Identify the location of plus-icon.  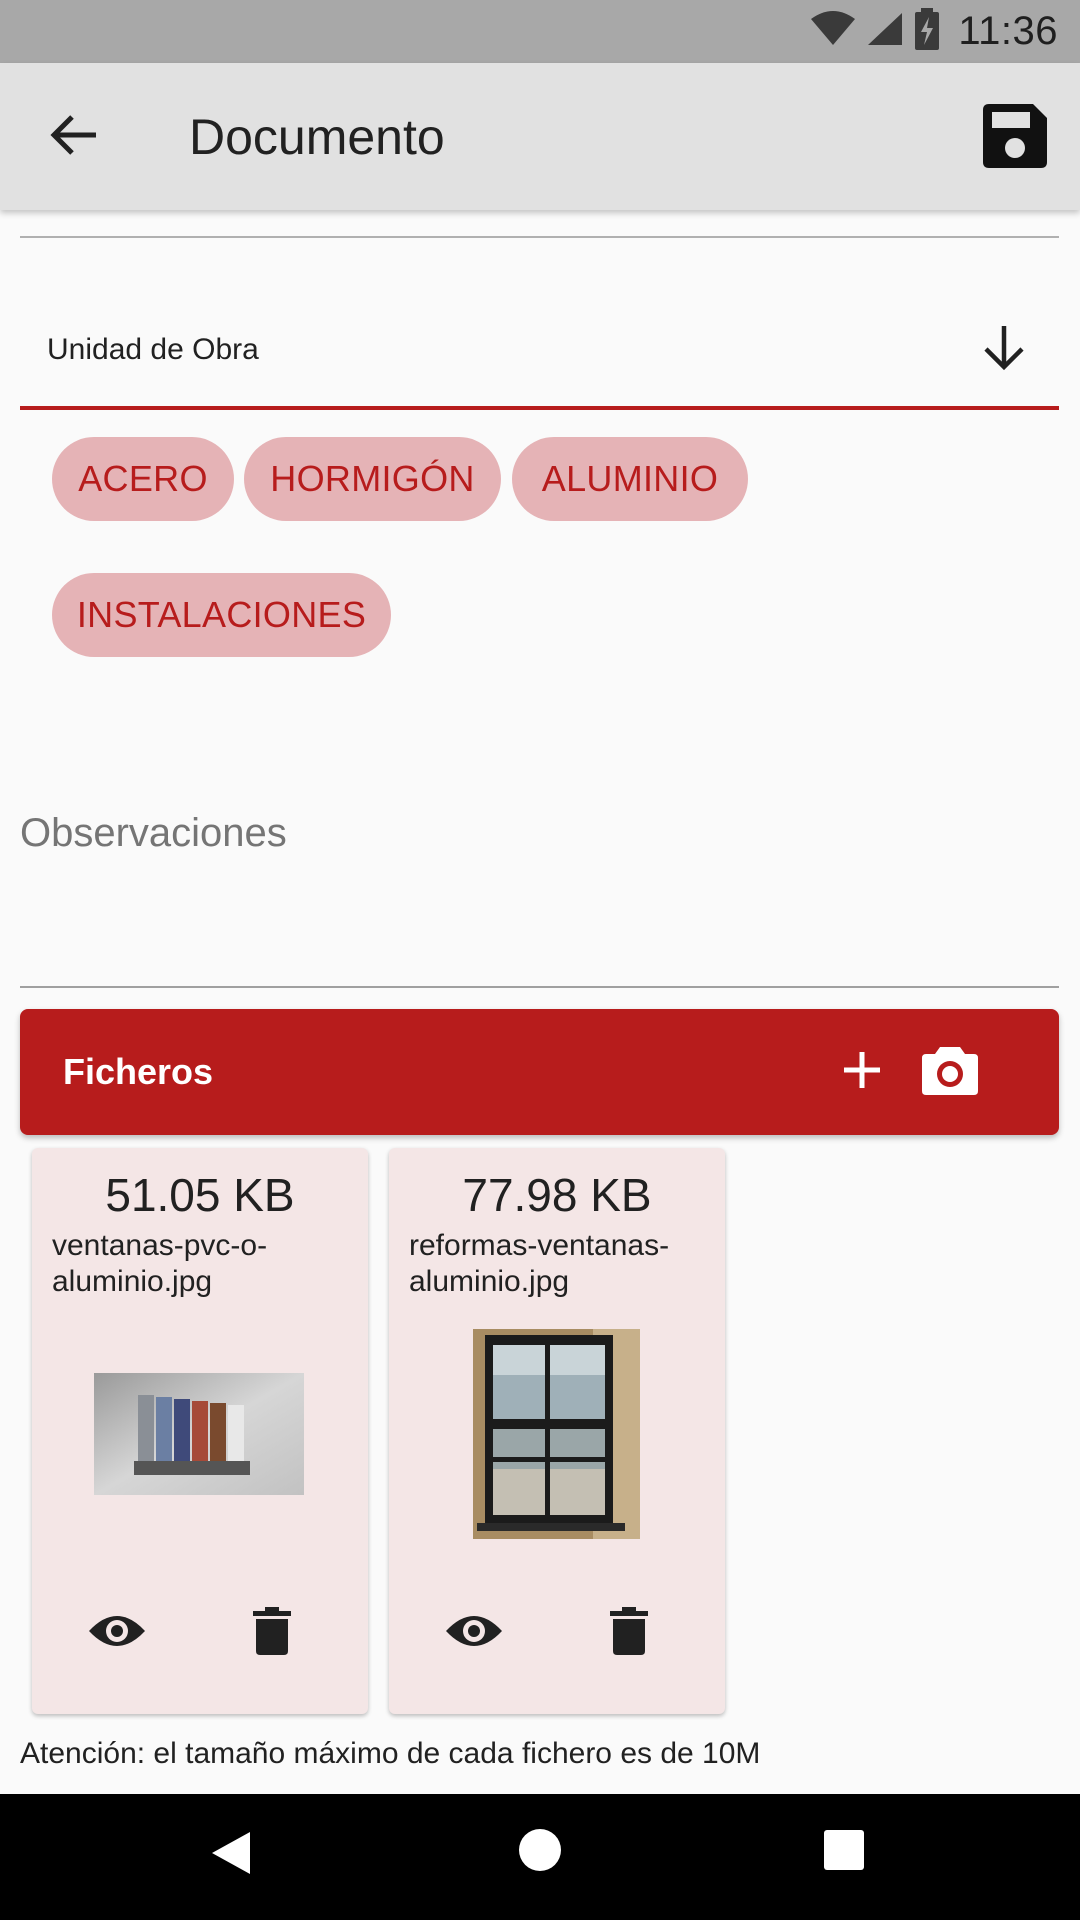
(862, 1072).